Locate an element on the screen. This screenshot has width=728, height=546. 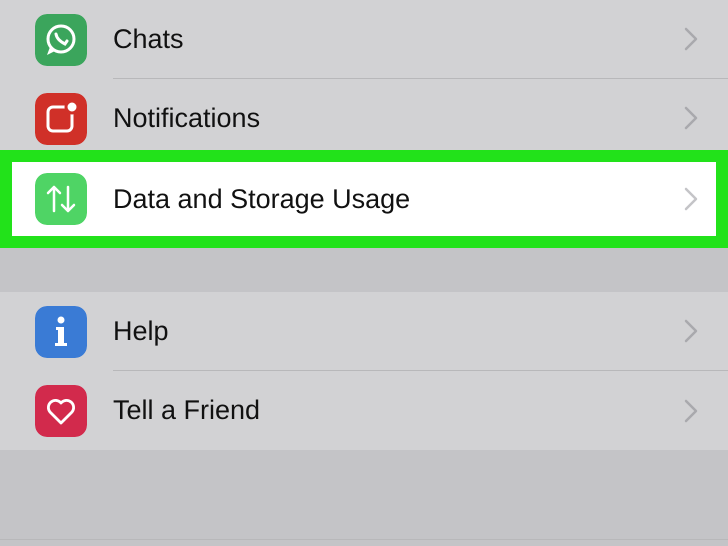
row-label: Help is located at coordinates (141, 331).